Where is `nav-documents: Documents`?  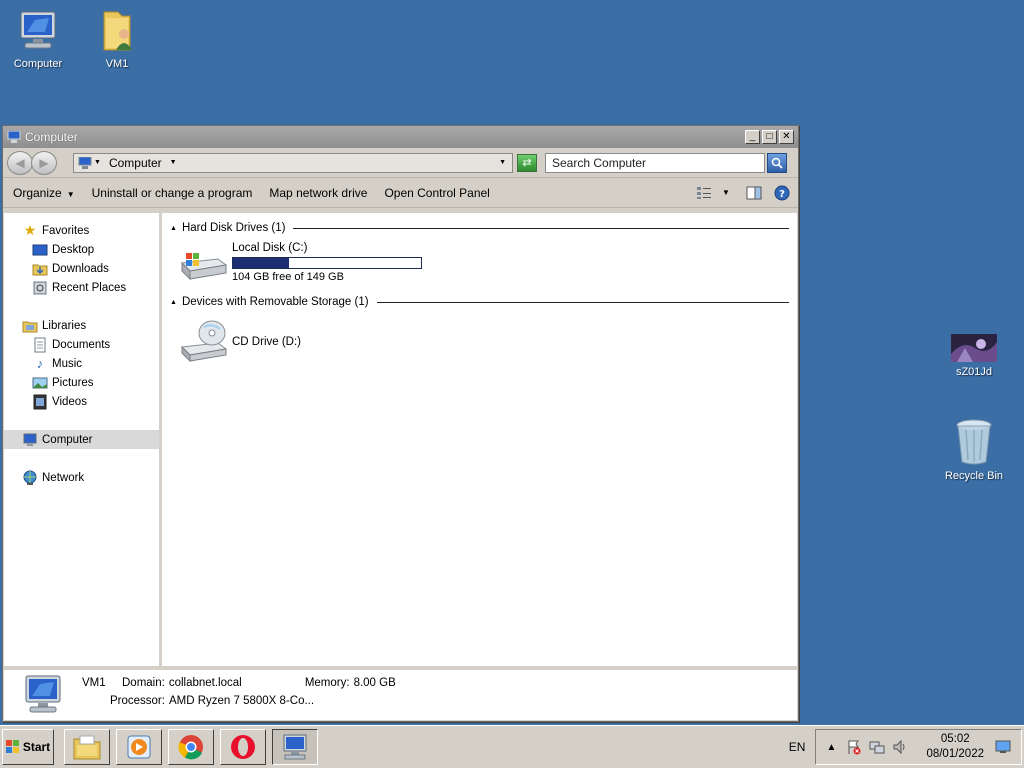 nav-documents: Documents is located at coordinates (81, 344).